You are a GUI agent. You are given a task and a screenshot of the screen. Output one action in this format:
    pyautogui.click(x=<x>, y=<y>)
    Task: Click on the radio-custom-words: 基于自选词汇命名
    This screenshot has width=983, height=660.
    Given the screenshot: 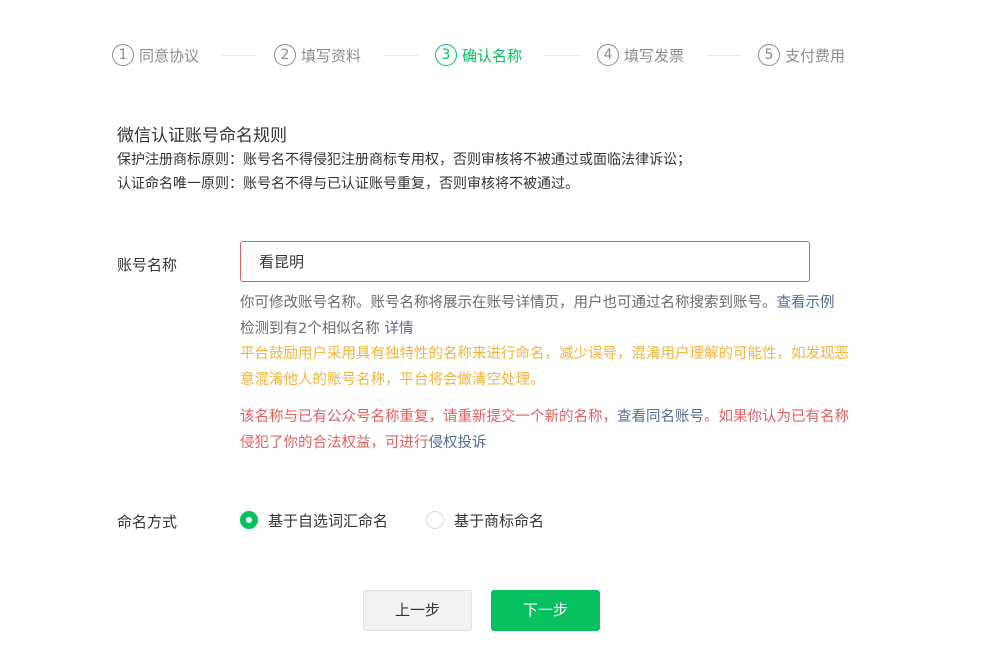 What is the action you would take?
    pyautogui.click(x=314, y=520)
    